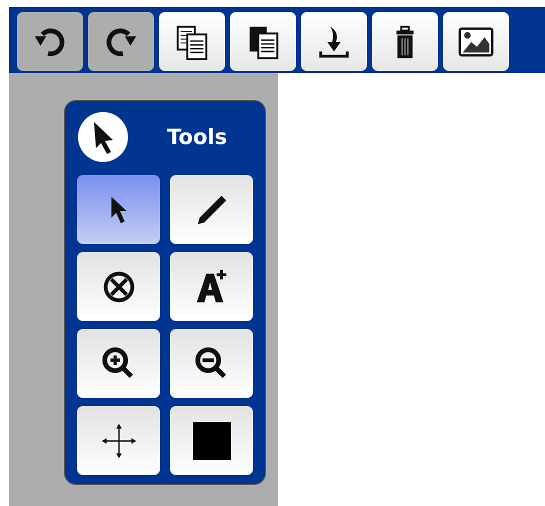 Image resolution: width=545 pixels, height=506 pixels. What do you see at coordinates (192, 41) in the screenshot?
I see `duplicate-button` at bounding box center [192, 41].